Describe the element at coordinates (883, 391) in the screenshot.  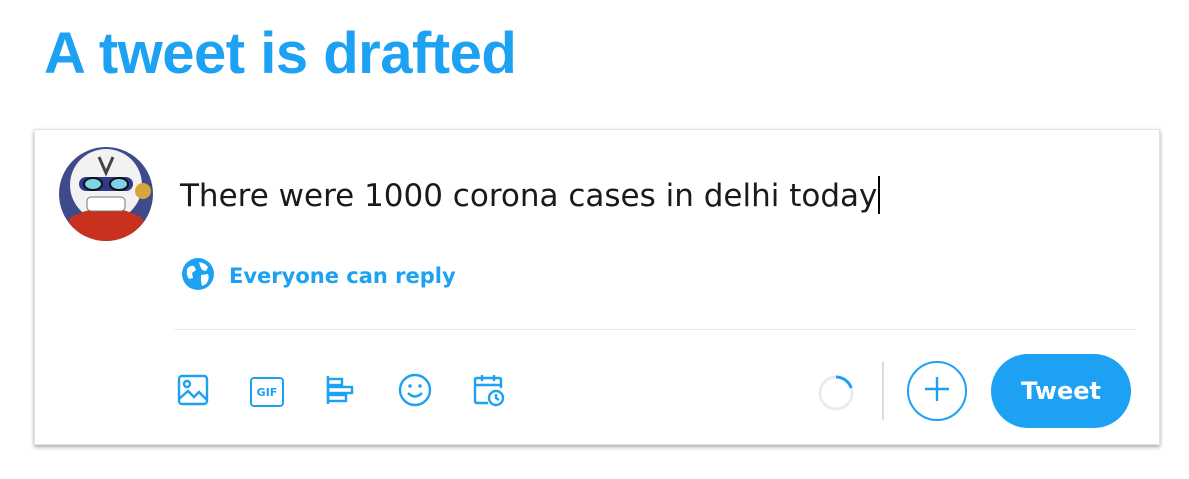
I see `toolbar-separator` at that location.